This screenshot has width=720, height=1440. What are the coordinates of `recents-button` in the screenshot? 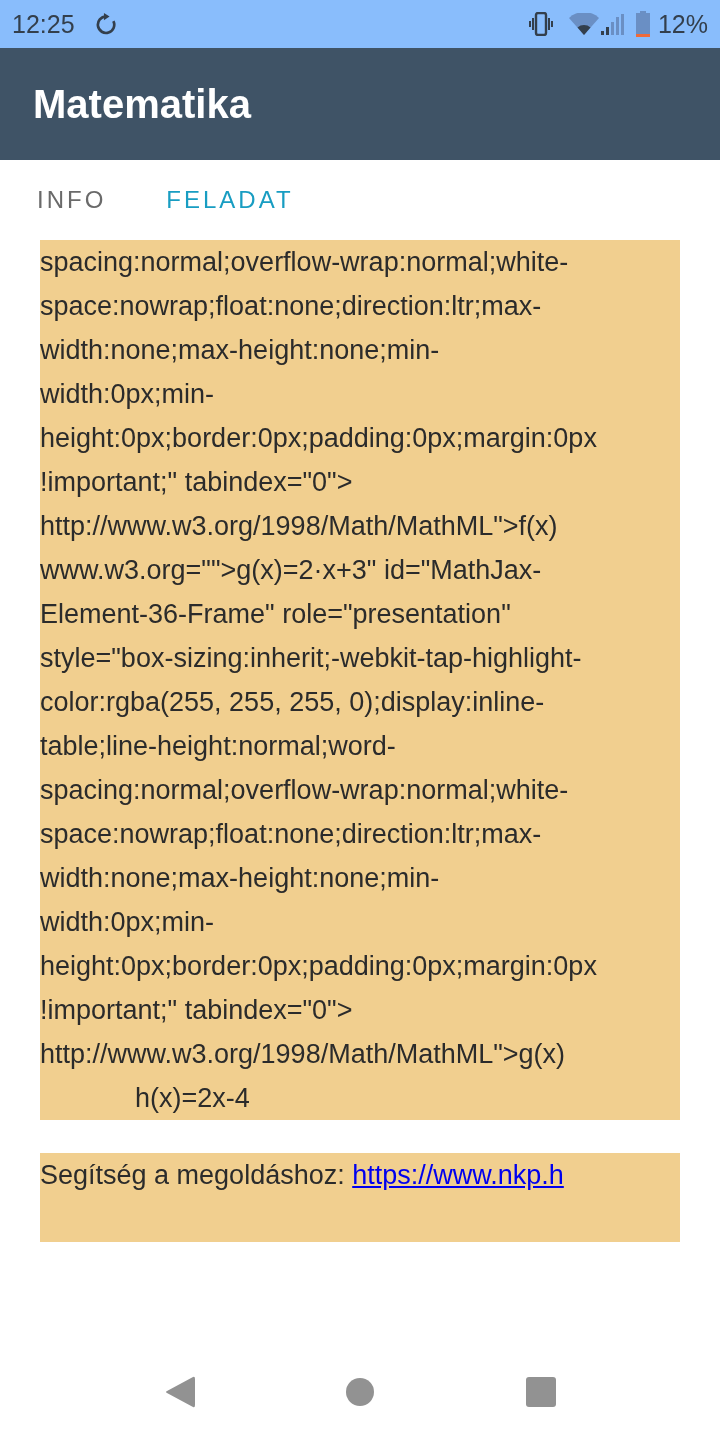 It's located at (540, 1392).